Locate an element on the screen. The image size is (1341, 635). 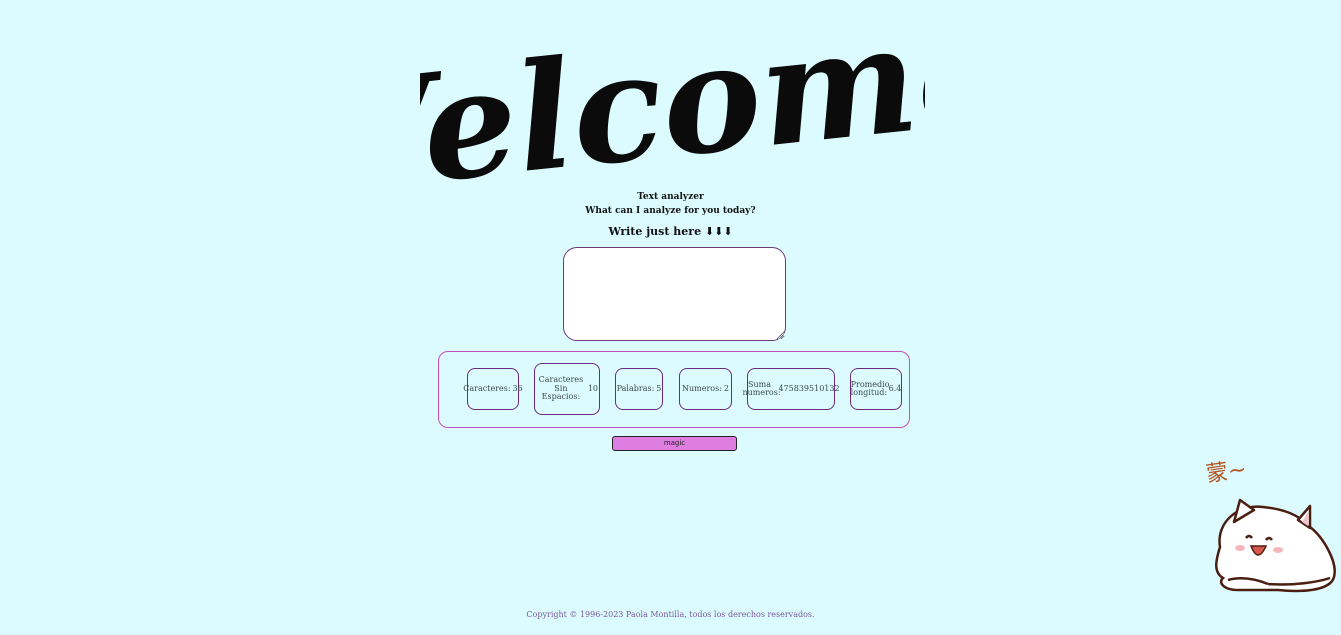
sticker-caption: 蒙~ is located at coordinates (1227, 472).